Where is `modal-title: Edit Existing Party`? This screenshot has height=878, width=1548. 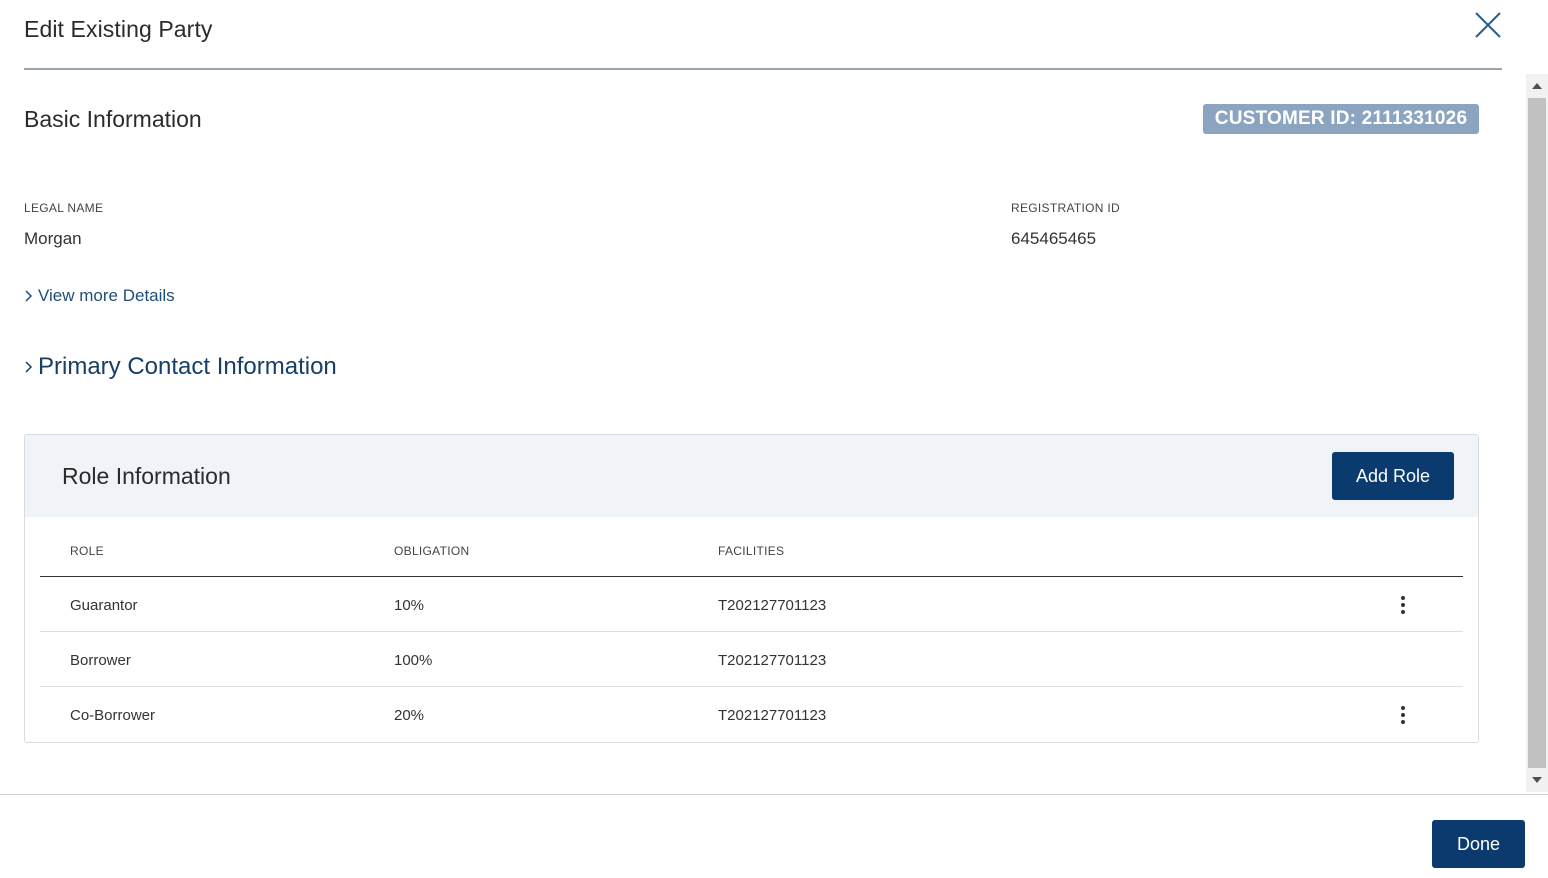 modal-title: Edit Existing Party is located at coordinates (118, 29).